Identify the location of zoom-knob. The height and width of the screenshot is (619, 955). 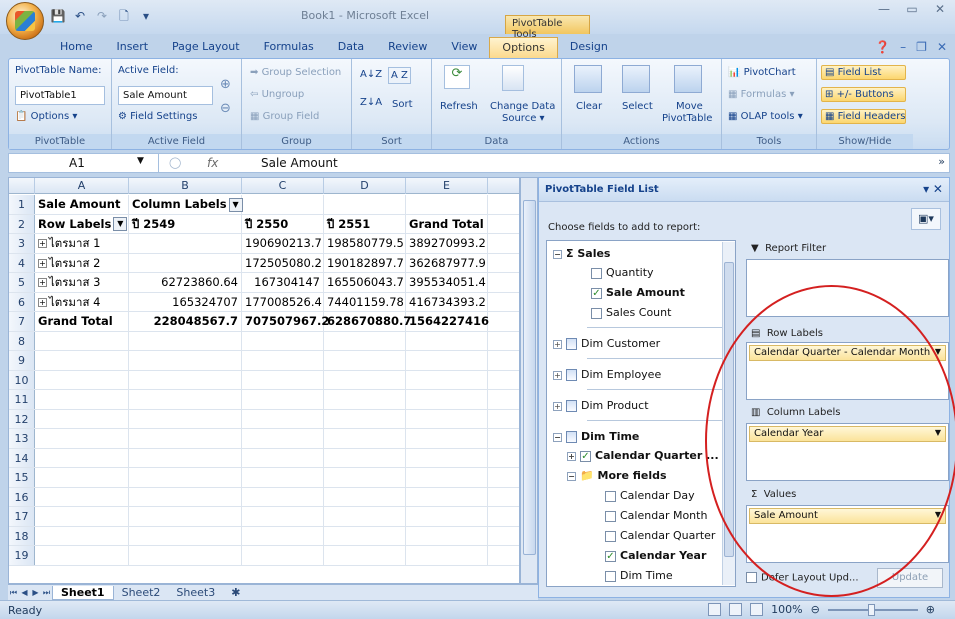
(871, 609).